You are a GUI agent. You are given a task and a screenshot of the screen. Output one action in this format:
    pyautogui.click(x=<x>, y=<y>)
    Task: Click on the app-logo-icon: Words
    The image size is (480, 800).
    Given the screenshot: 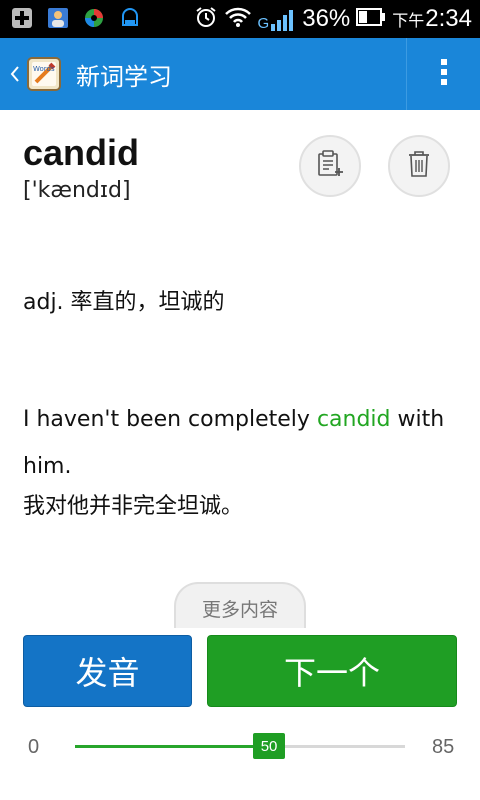 What is the action you would take?
    pyautogui.click(x=45, y=74)
    